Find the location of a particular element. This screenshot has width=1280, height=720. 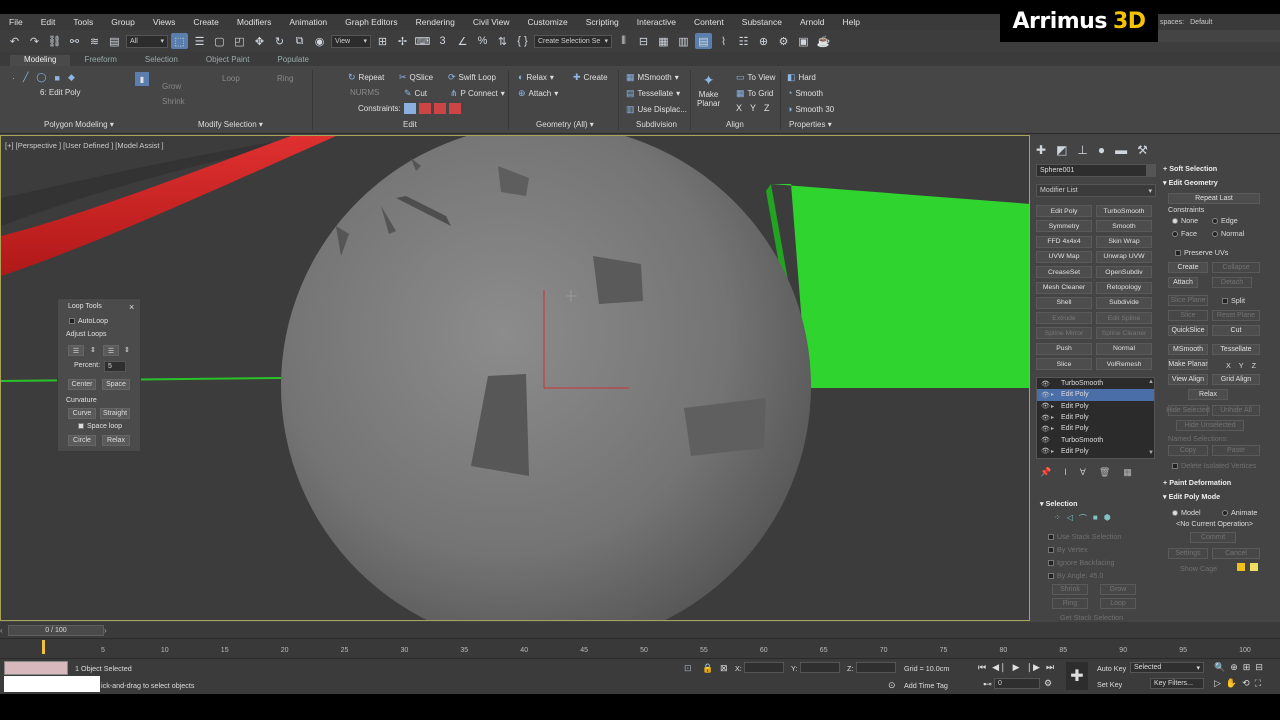

keyboard-shortcut-icon: ⌨ is located at coordinates (422, 41).